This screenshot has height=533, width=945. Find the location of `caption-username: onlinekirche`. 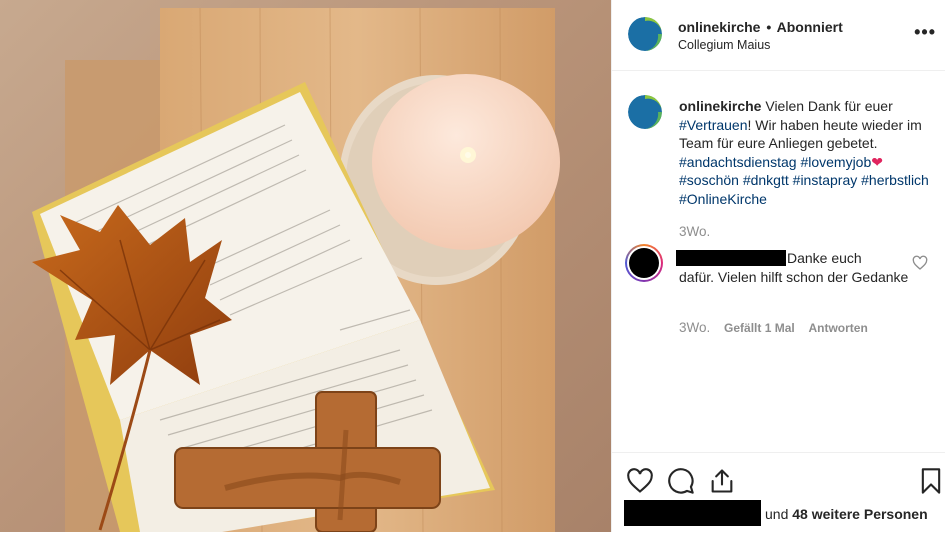

caption-username: onlinekirche is located at coordinates (720, 106).